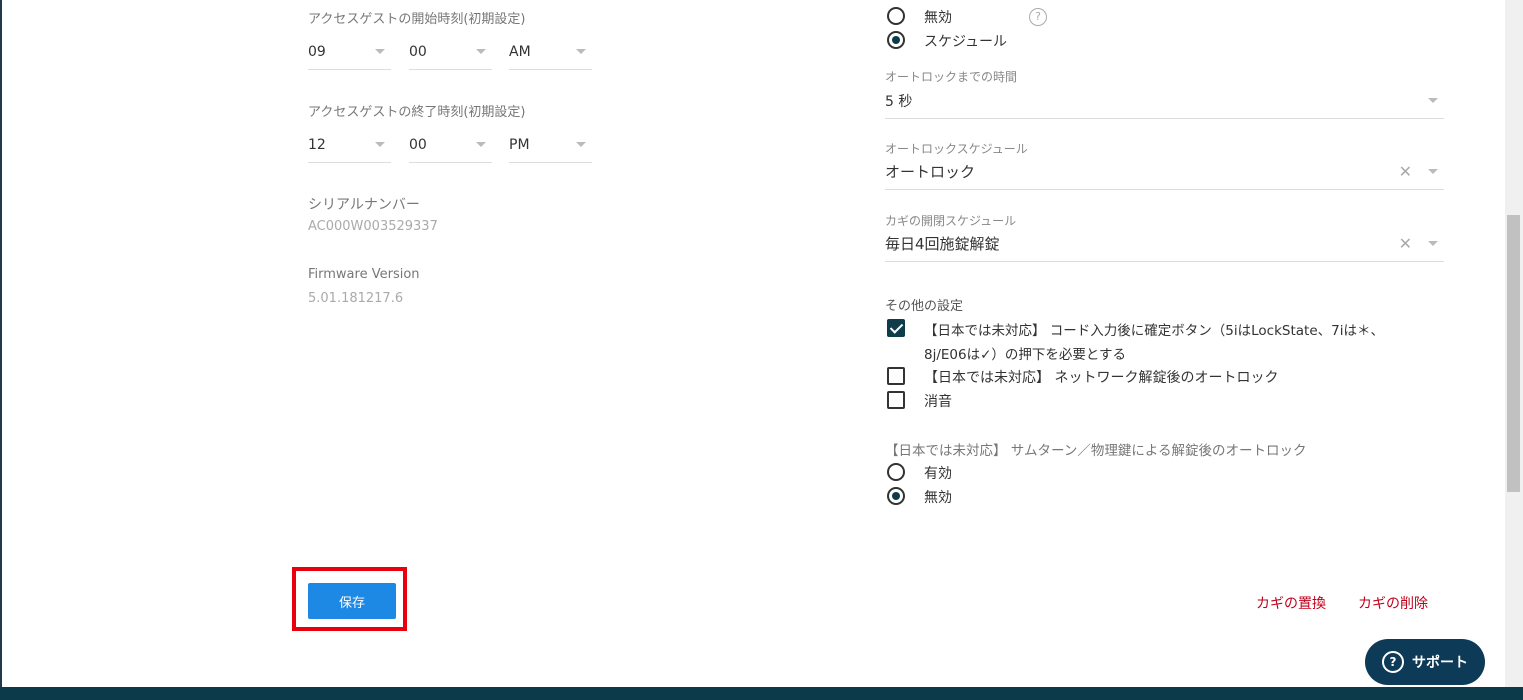 The height and width of the screenshot is (700, 1523). What do you see at coordinates (938, 474) in the screenshot?
I see `thumbturn-enabled-label: 有効` at bounding box center [938, 474].